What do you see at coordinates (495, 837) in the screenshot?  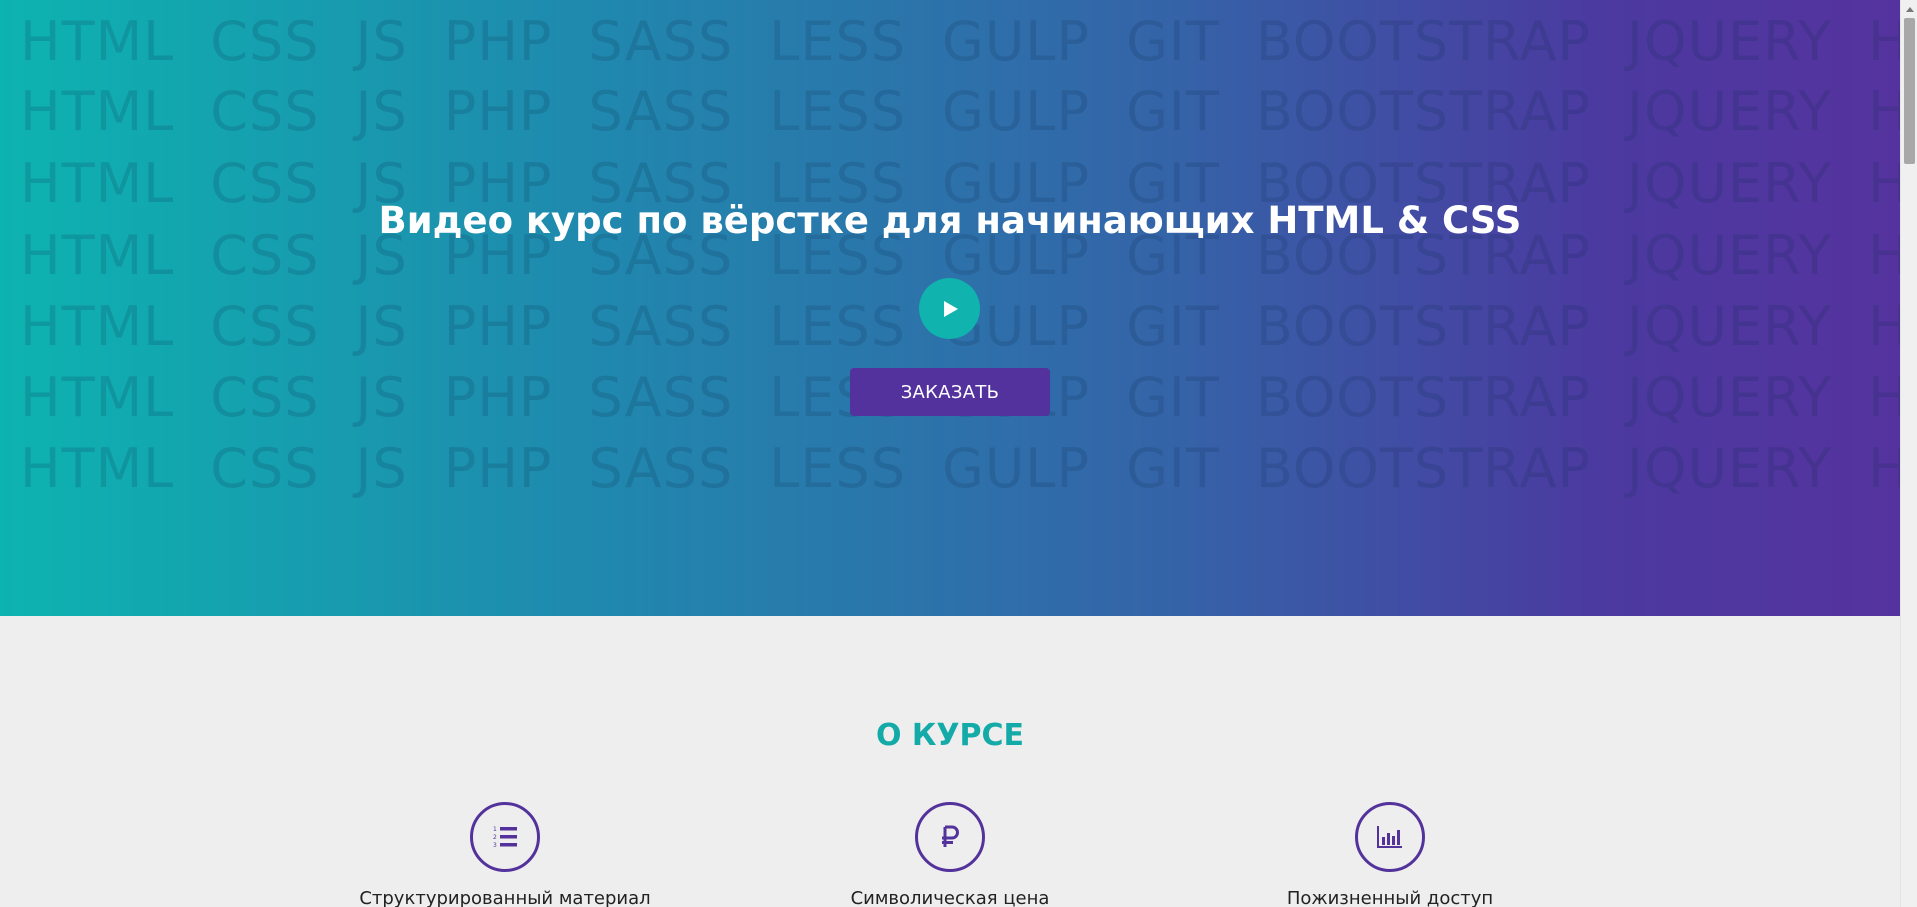 I see `svg-text: 2` at bounding box center [495, 837].